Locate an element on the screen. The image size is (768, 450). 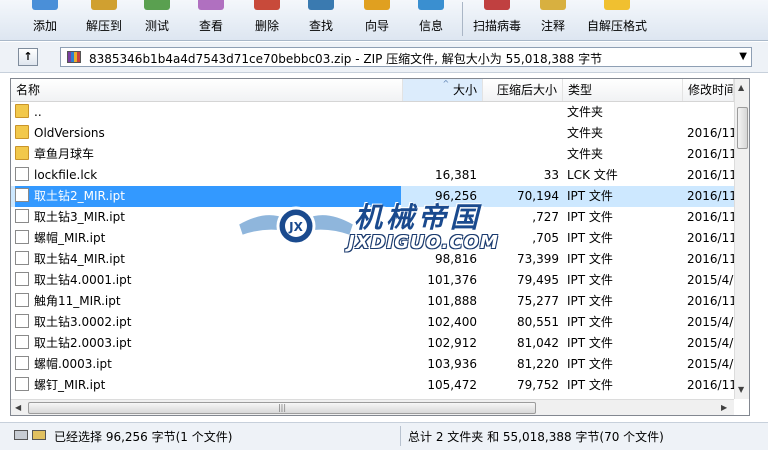
sfx-button: 自解压格式 is located at coordinates (617, 20).